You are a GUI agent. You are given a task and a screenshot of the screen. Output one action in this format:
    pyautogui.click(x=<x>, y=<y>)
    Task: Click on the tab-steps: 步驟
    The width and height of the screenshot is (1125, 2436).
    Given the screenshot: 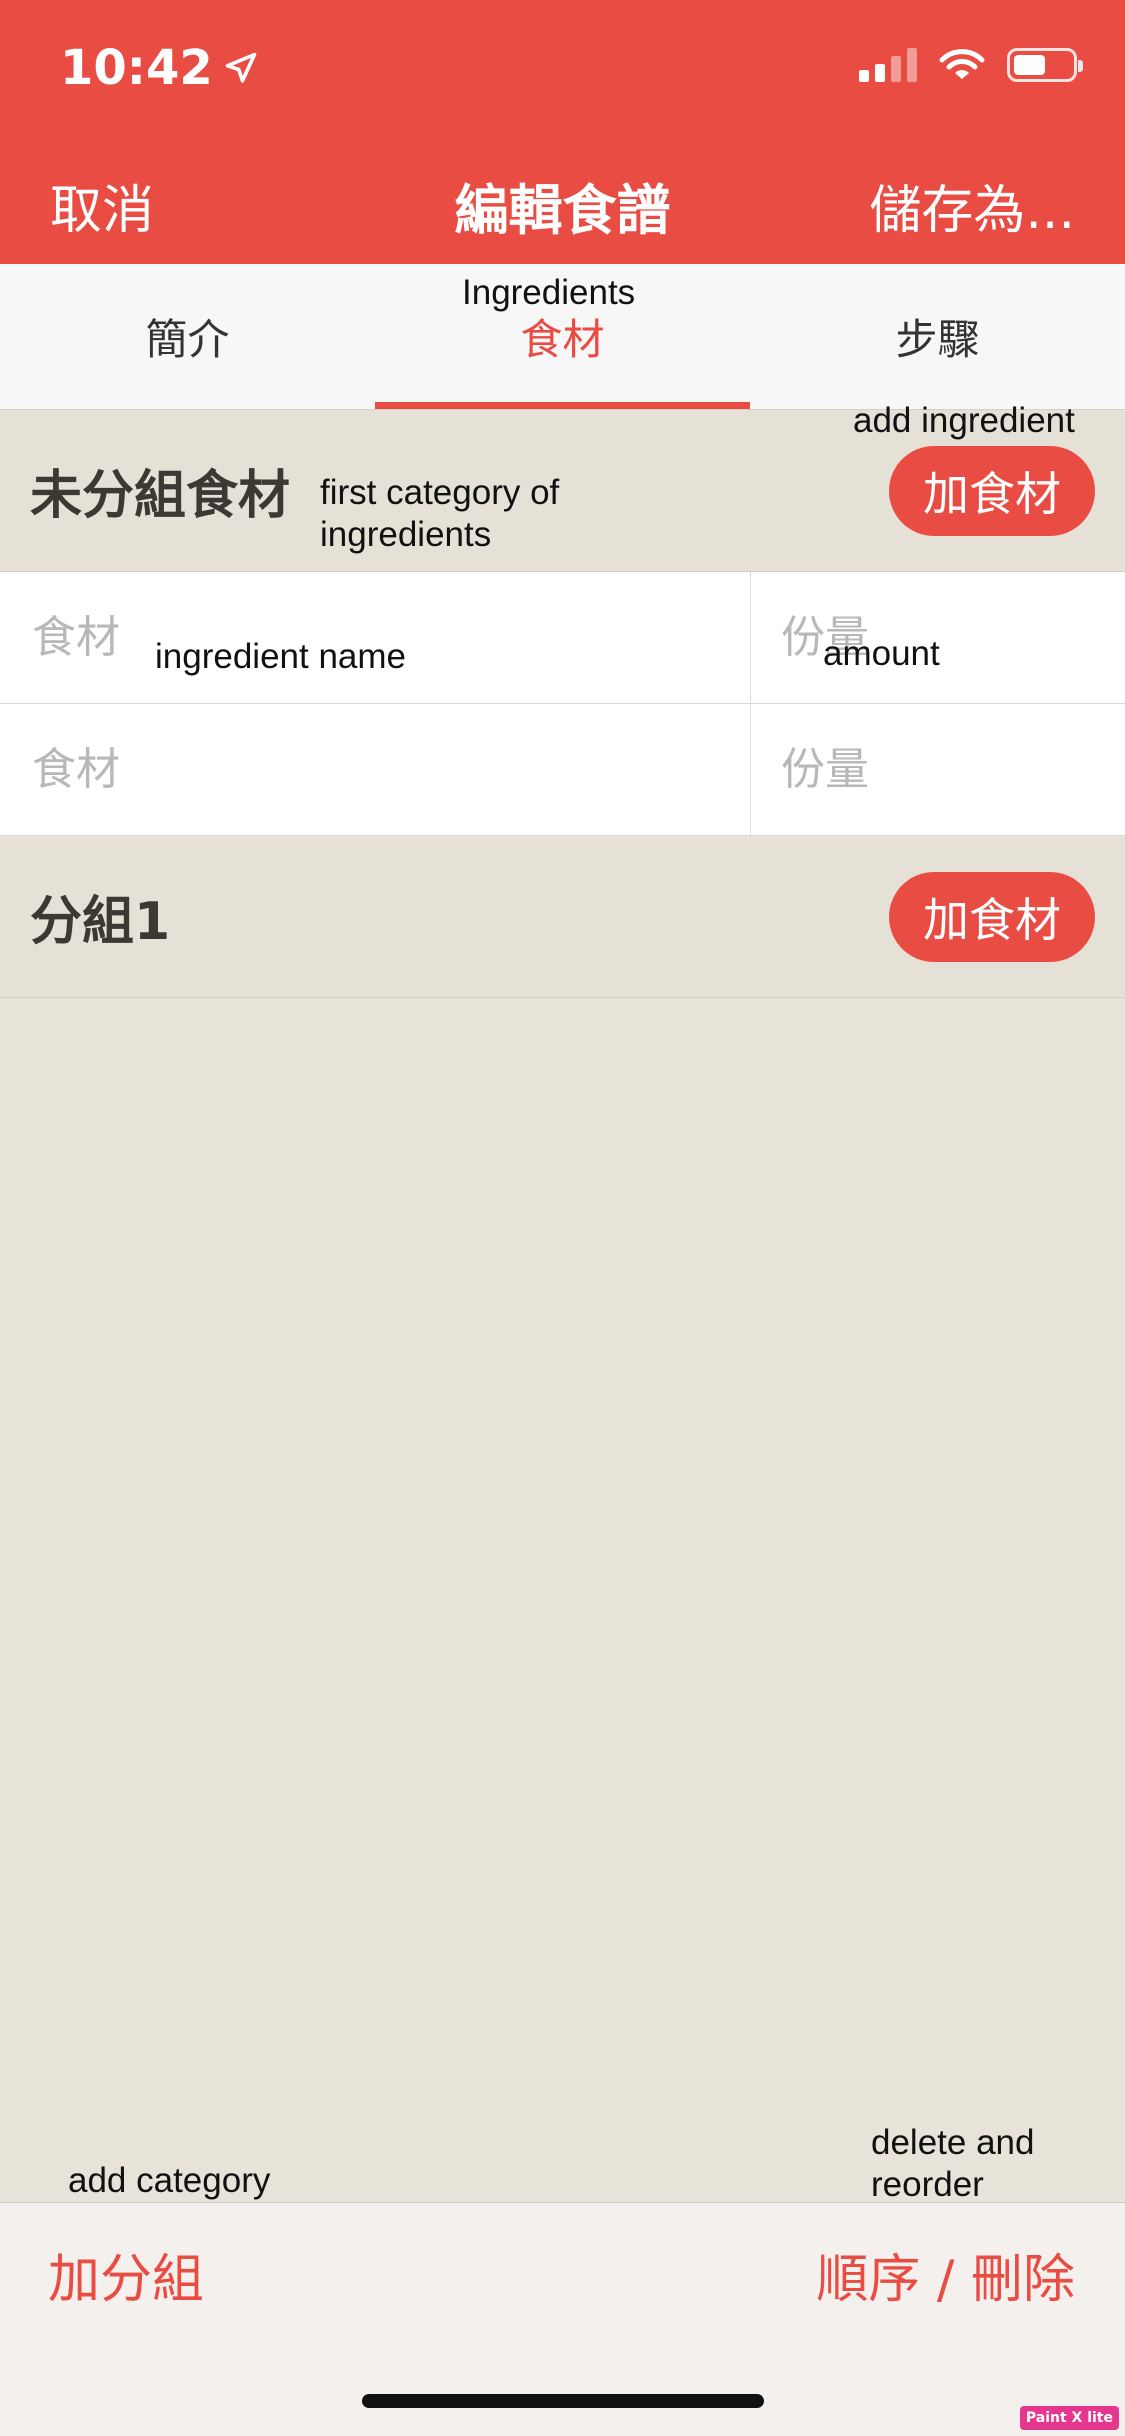 What is the action you would take?
    pyautogui.click(x=937, y=336)
    